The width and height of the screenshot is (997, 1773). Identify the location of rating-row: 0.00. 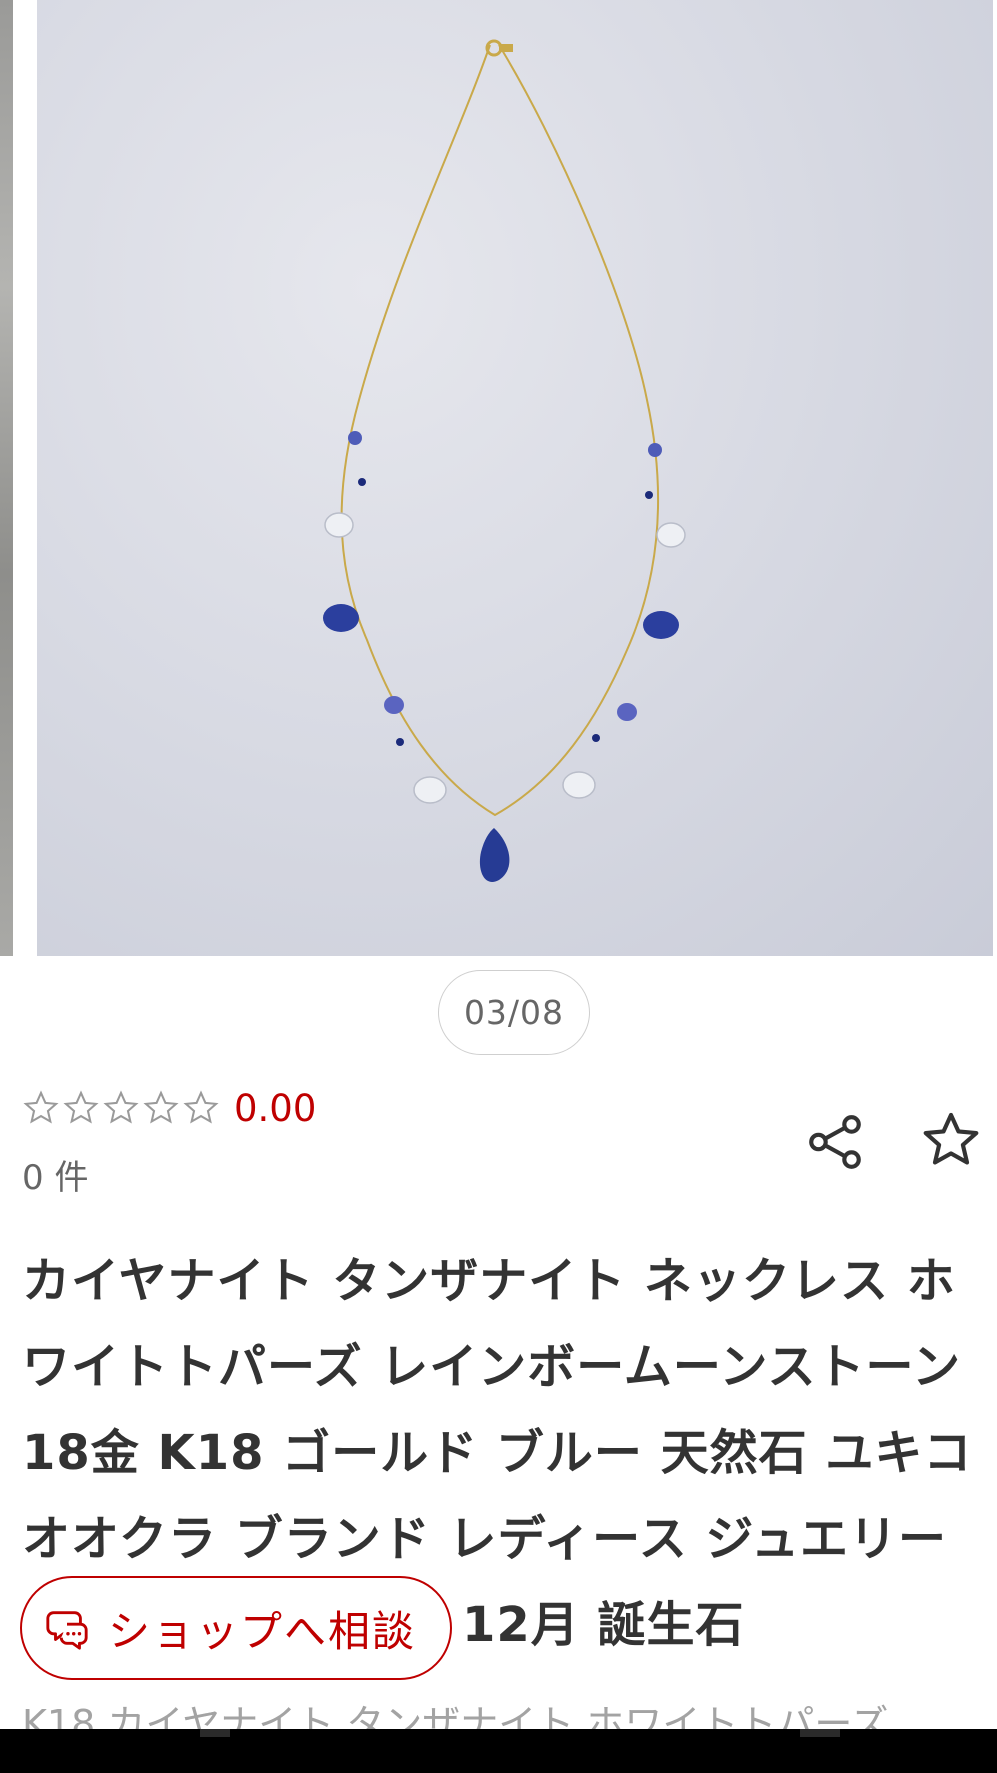
(169, 1108).